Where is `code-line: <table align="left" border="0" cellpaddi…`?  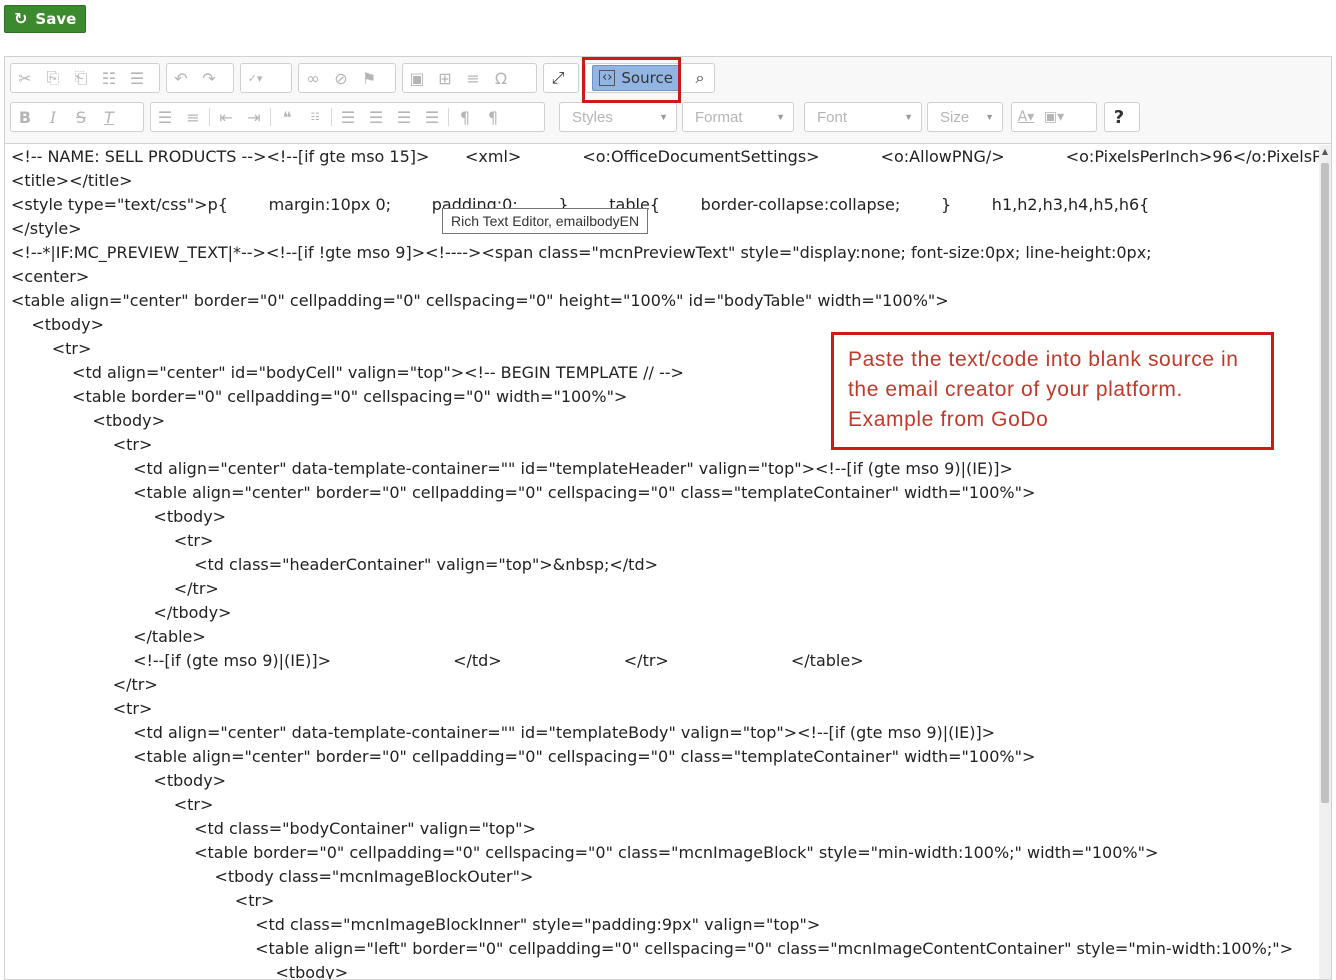
code-line: <table align="left" border="0" cellpaddi… is located at coordinates (652, 948).